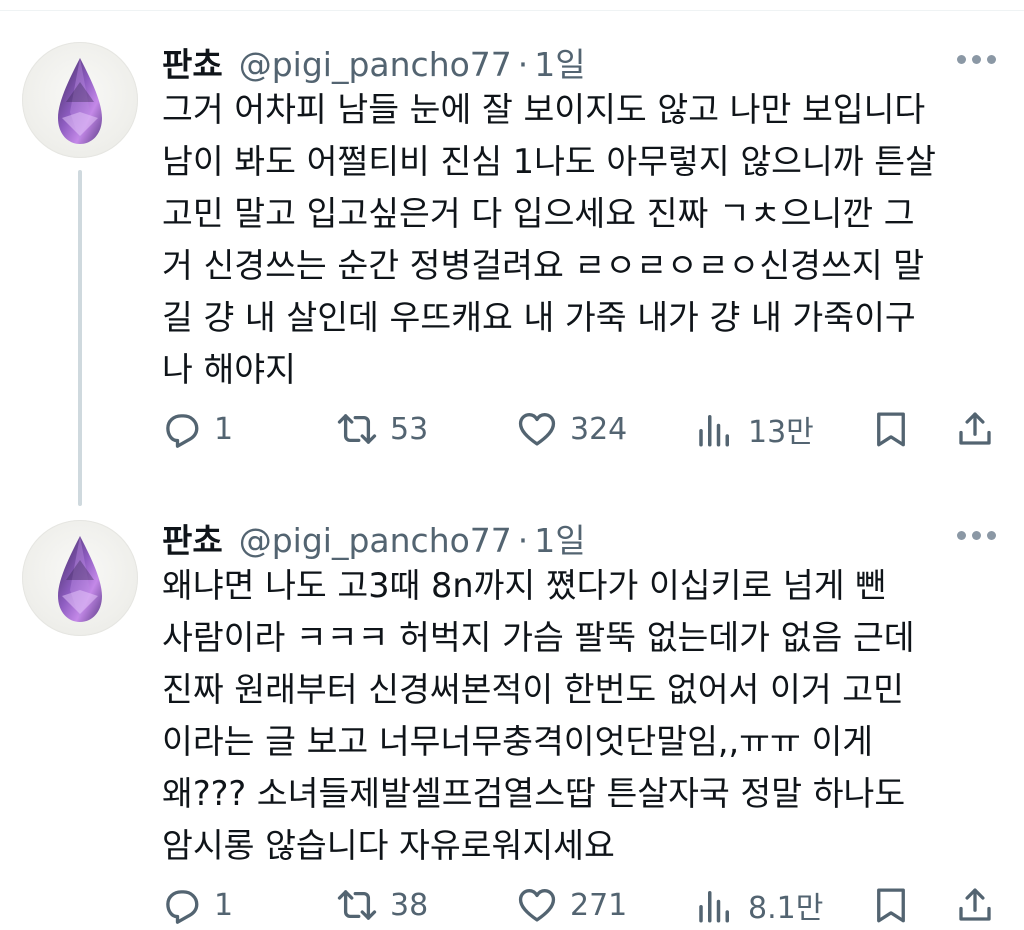 Image resolution: width=1024 pixels, height=930 pixels. I want to click on tweet-actions: 1 53 324 13만, so click(512, 429).